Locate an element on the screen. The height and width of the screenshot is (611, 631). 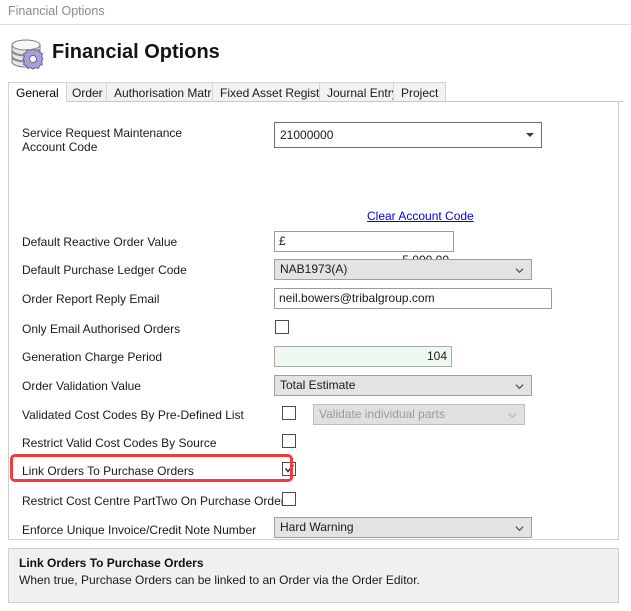
label-order-validation-value: Order Validation Value is located at coordinates (81, 386).